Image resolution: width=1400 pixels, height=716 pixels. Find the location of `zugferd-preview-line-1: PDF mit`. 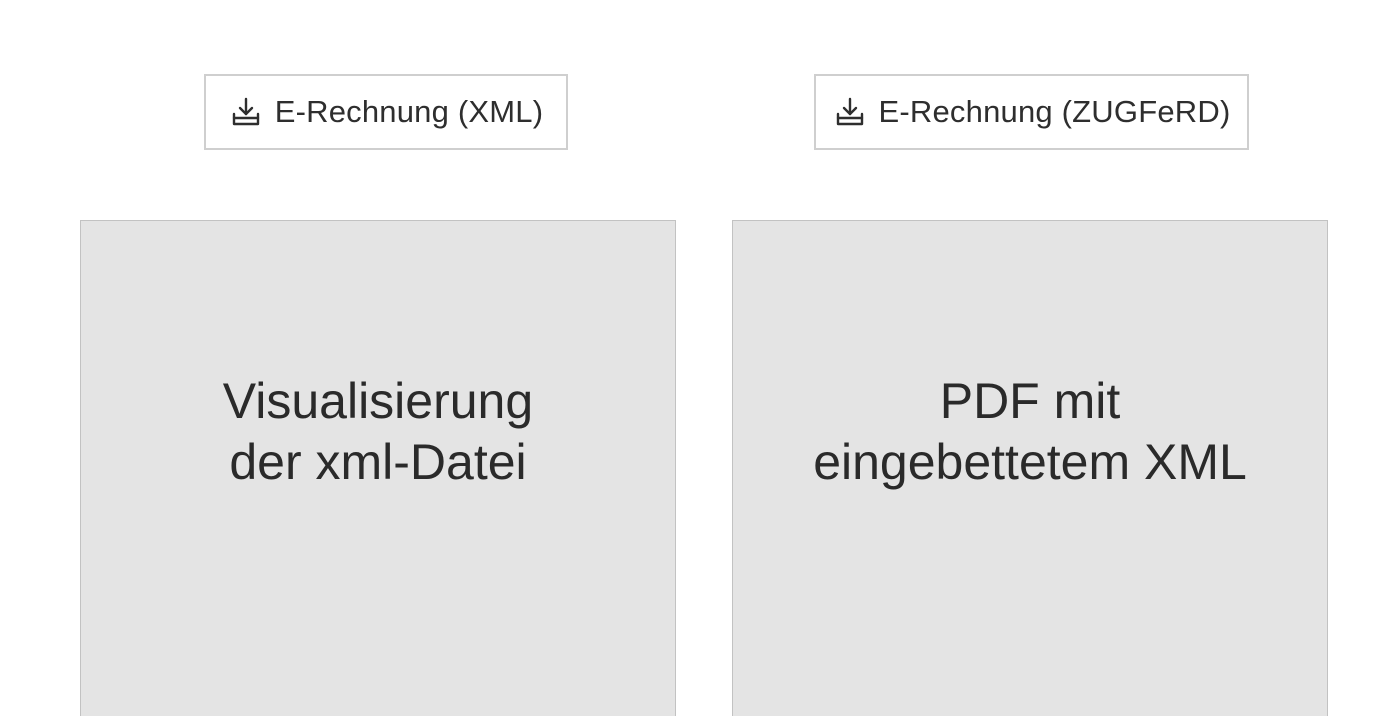

zugferd-preview-line-1: PDF mit is located at coordinates (1030, 401).